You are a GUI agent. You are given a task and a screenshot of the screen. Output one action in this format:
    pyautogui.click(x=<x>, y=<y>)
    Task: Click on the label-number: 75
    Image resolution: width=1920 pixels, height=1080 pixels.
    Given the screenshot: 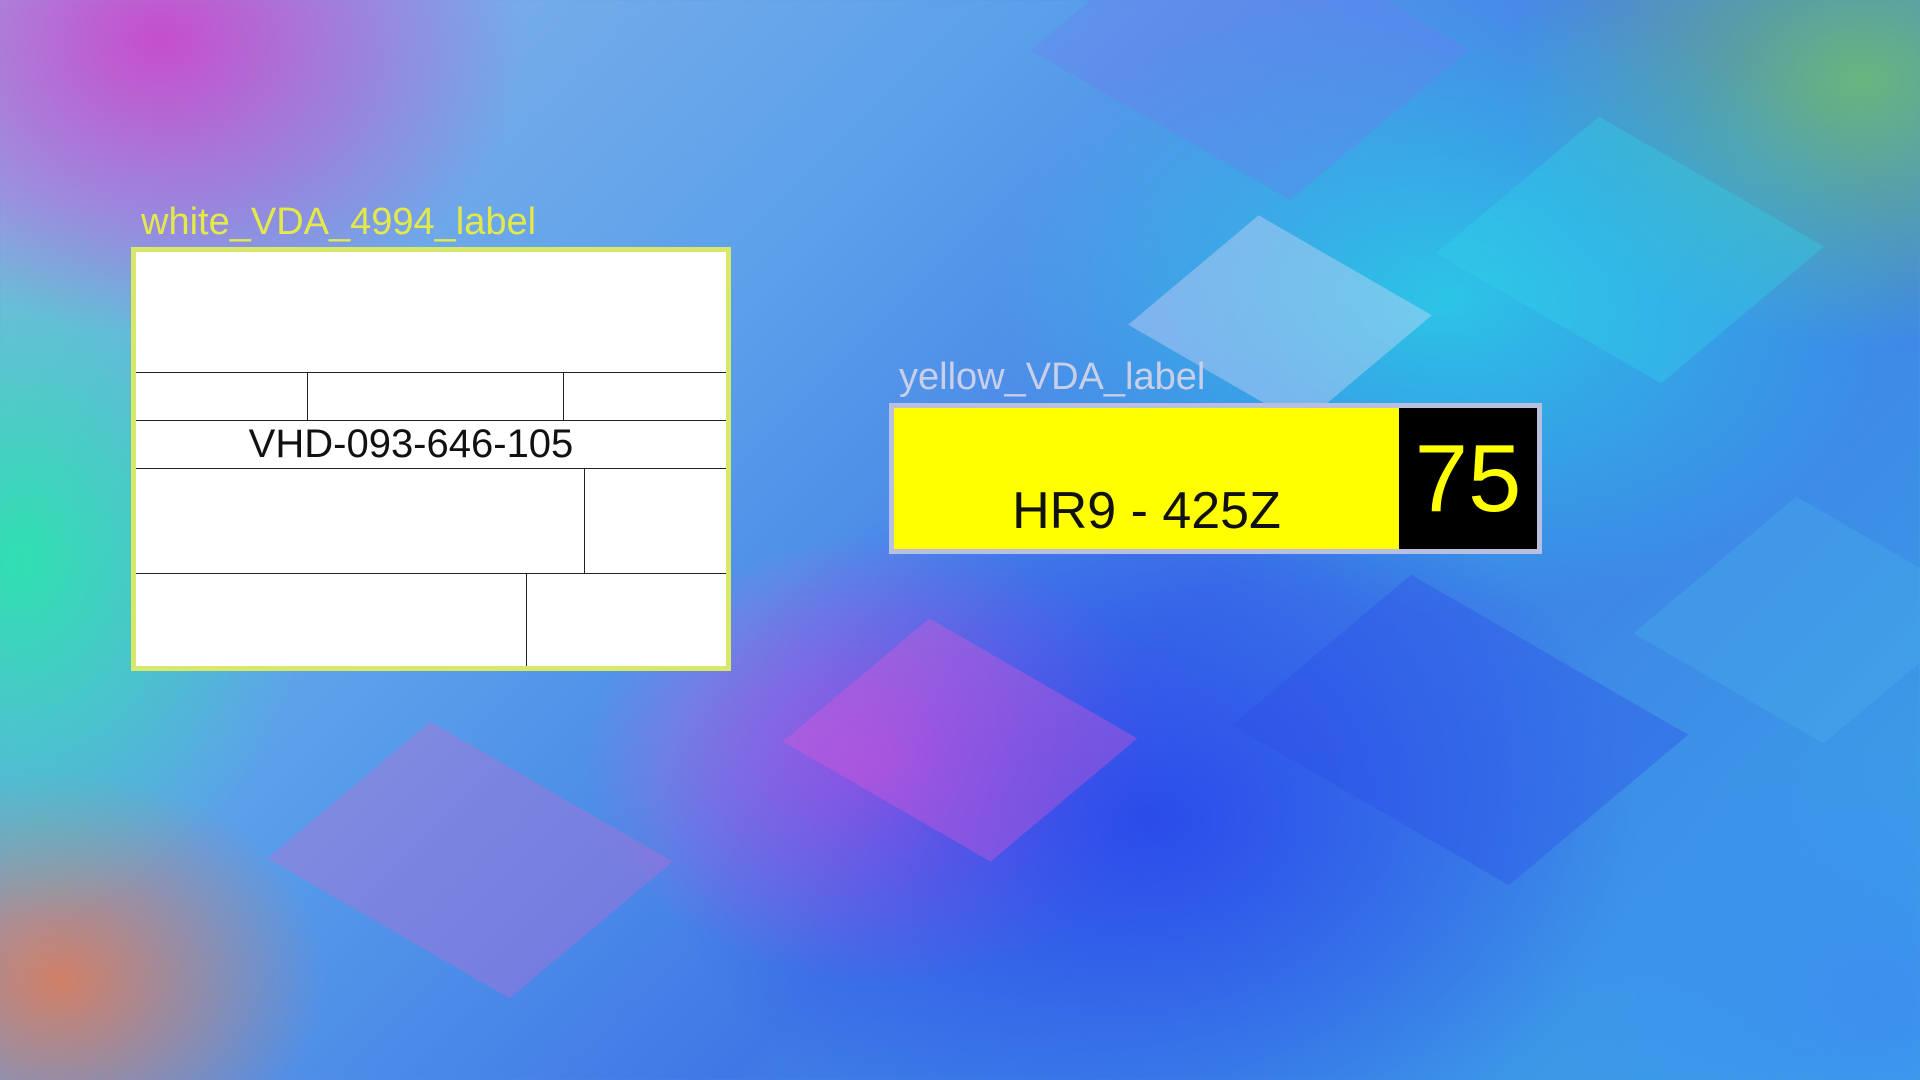 What is the action you would take?
    pyautogui.click(x=1468, y=478)
    